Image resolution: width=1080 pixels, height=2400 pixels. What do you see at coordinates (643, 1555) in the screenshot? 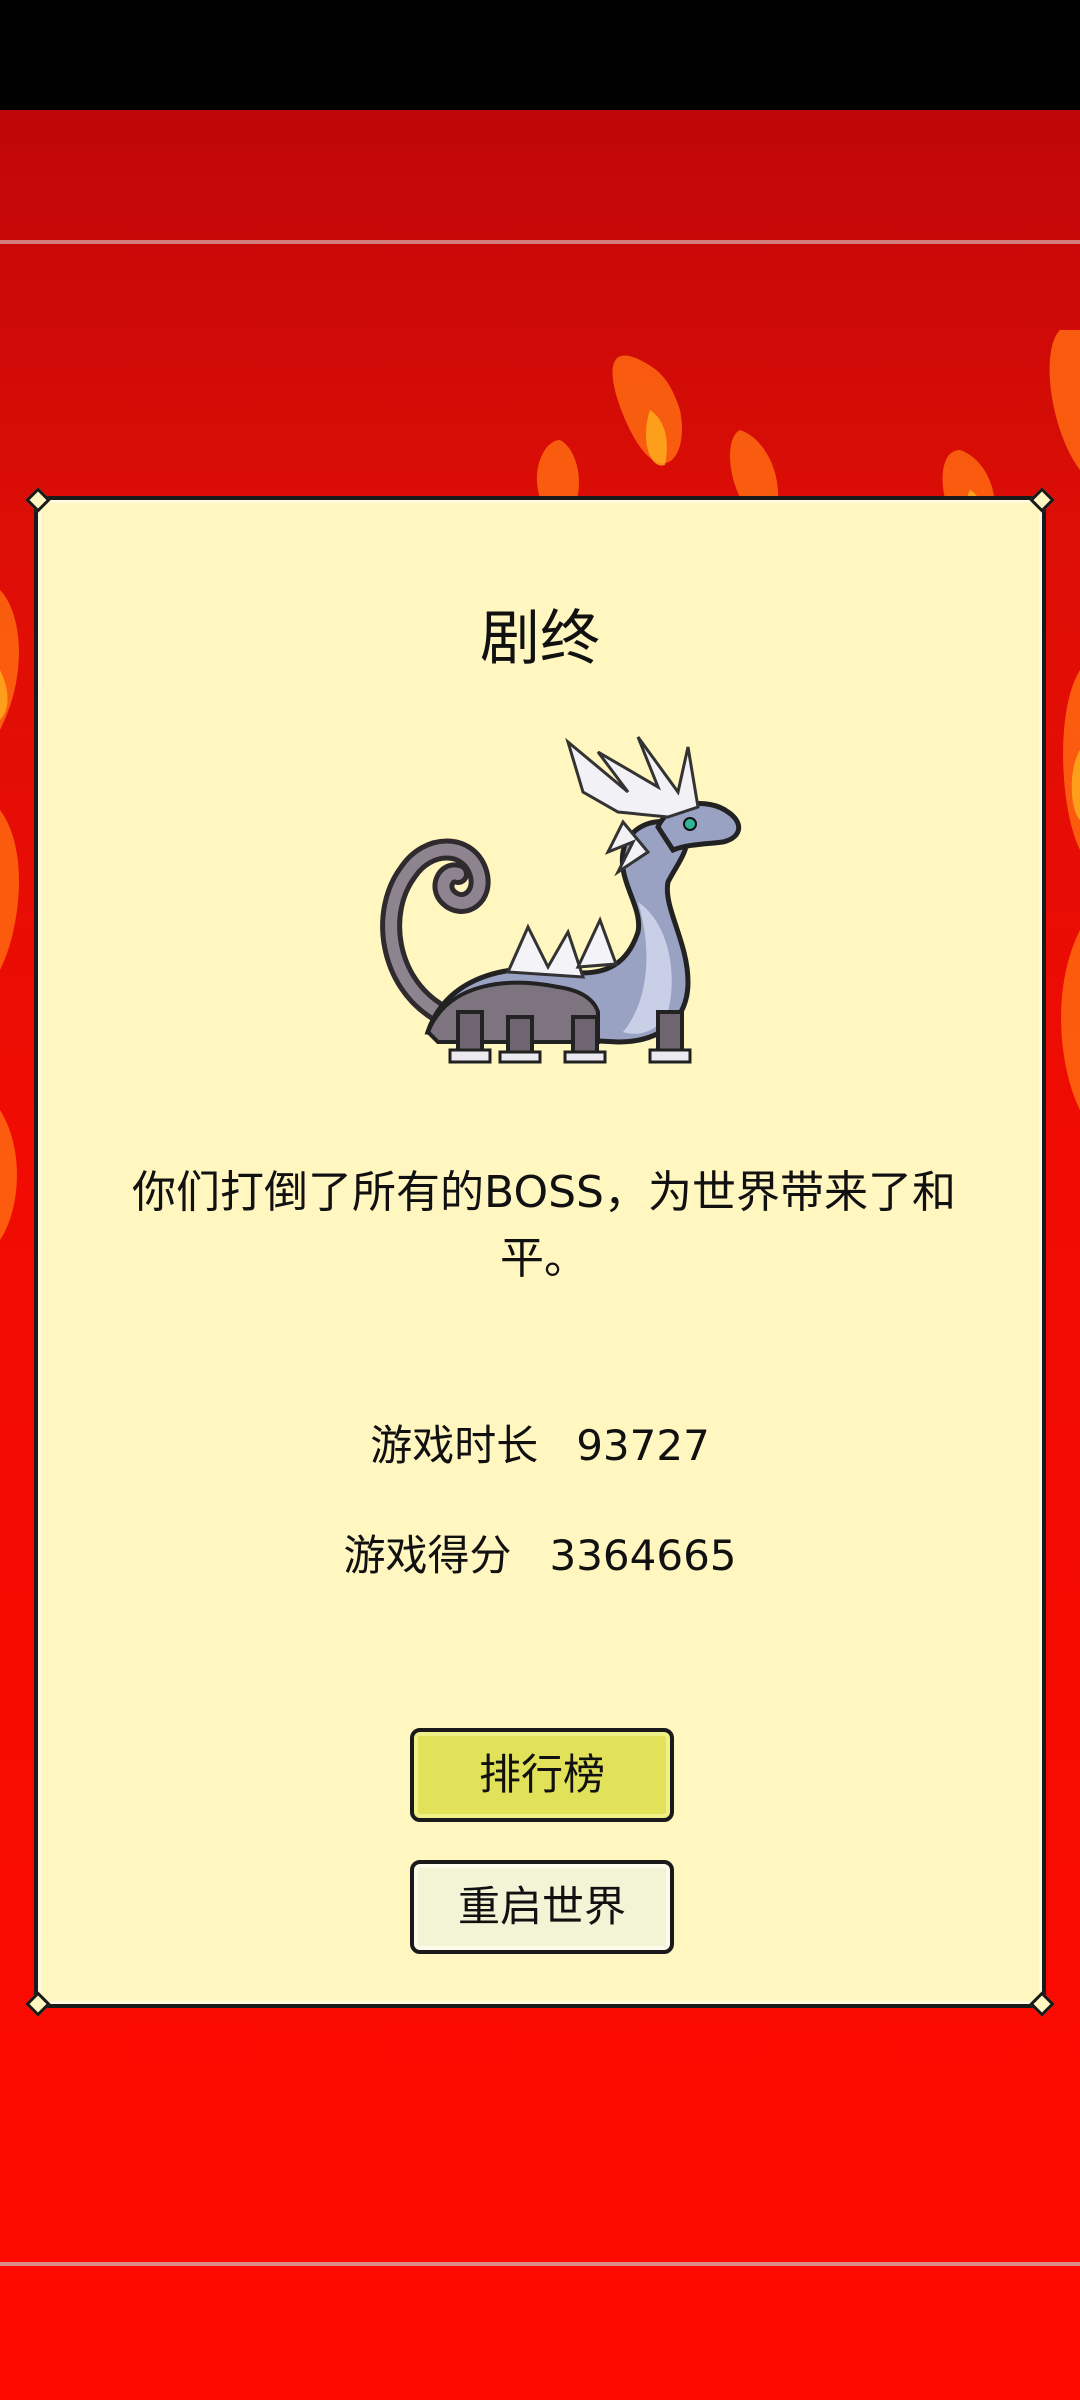
I see `score-value: 3364665` at bounding box center [643, 1555].